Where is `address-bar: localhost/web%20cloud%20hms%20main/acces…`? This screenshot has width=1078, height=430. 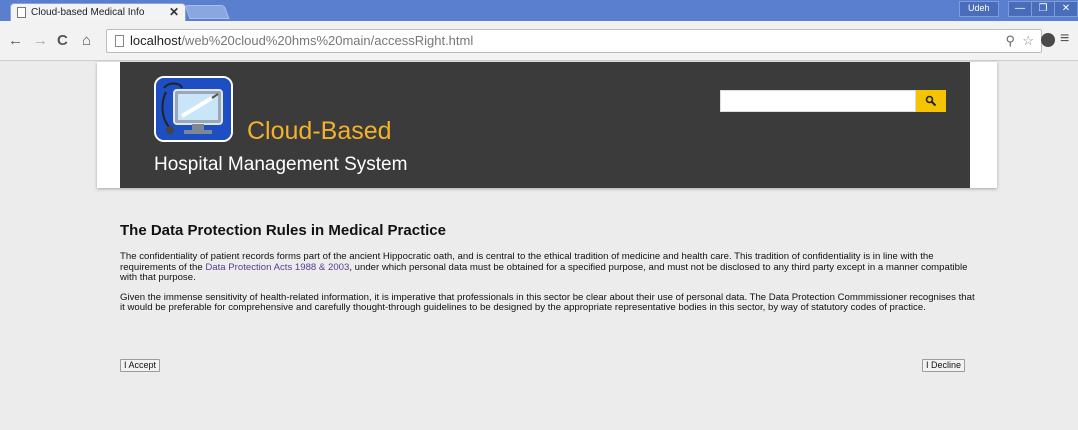 address-bar: localhost/web%20cloud%20hms%20main/acces… is located at coordinates (574, 41).